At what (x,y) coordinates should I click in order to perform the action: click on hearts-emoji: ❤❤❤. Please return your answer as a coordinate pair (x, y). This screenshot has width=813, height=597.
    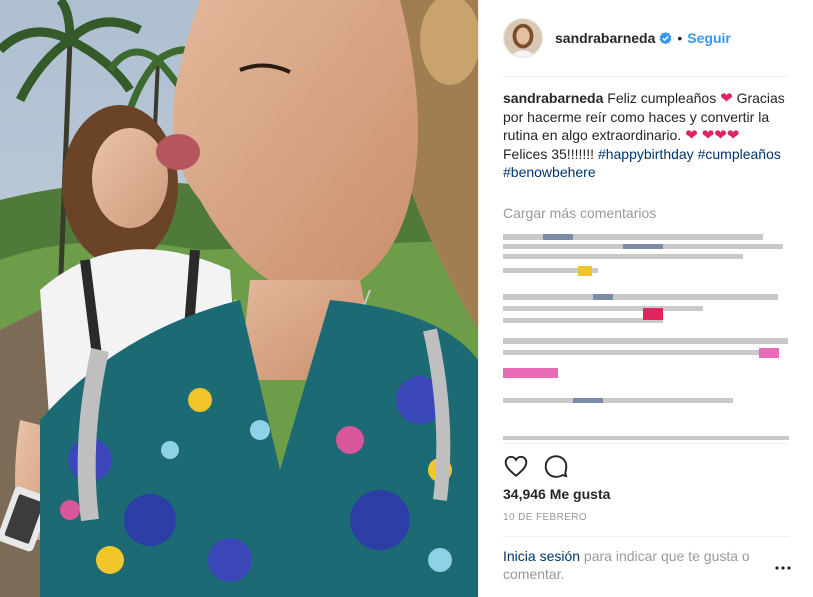
    Looking at the image, I should click on (720, 135).